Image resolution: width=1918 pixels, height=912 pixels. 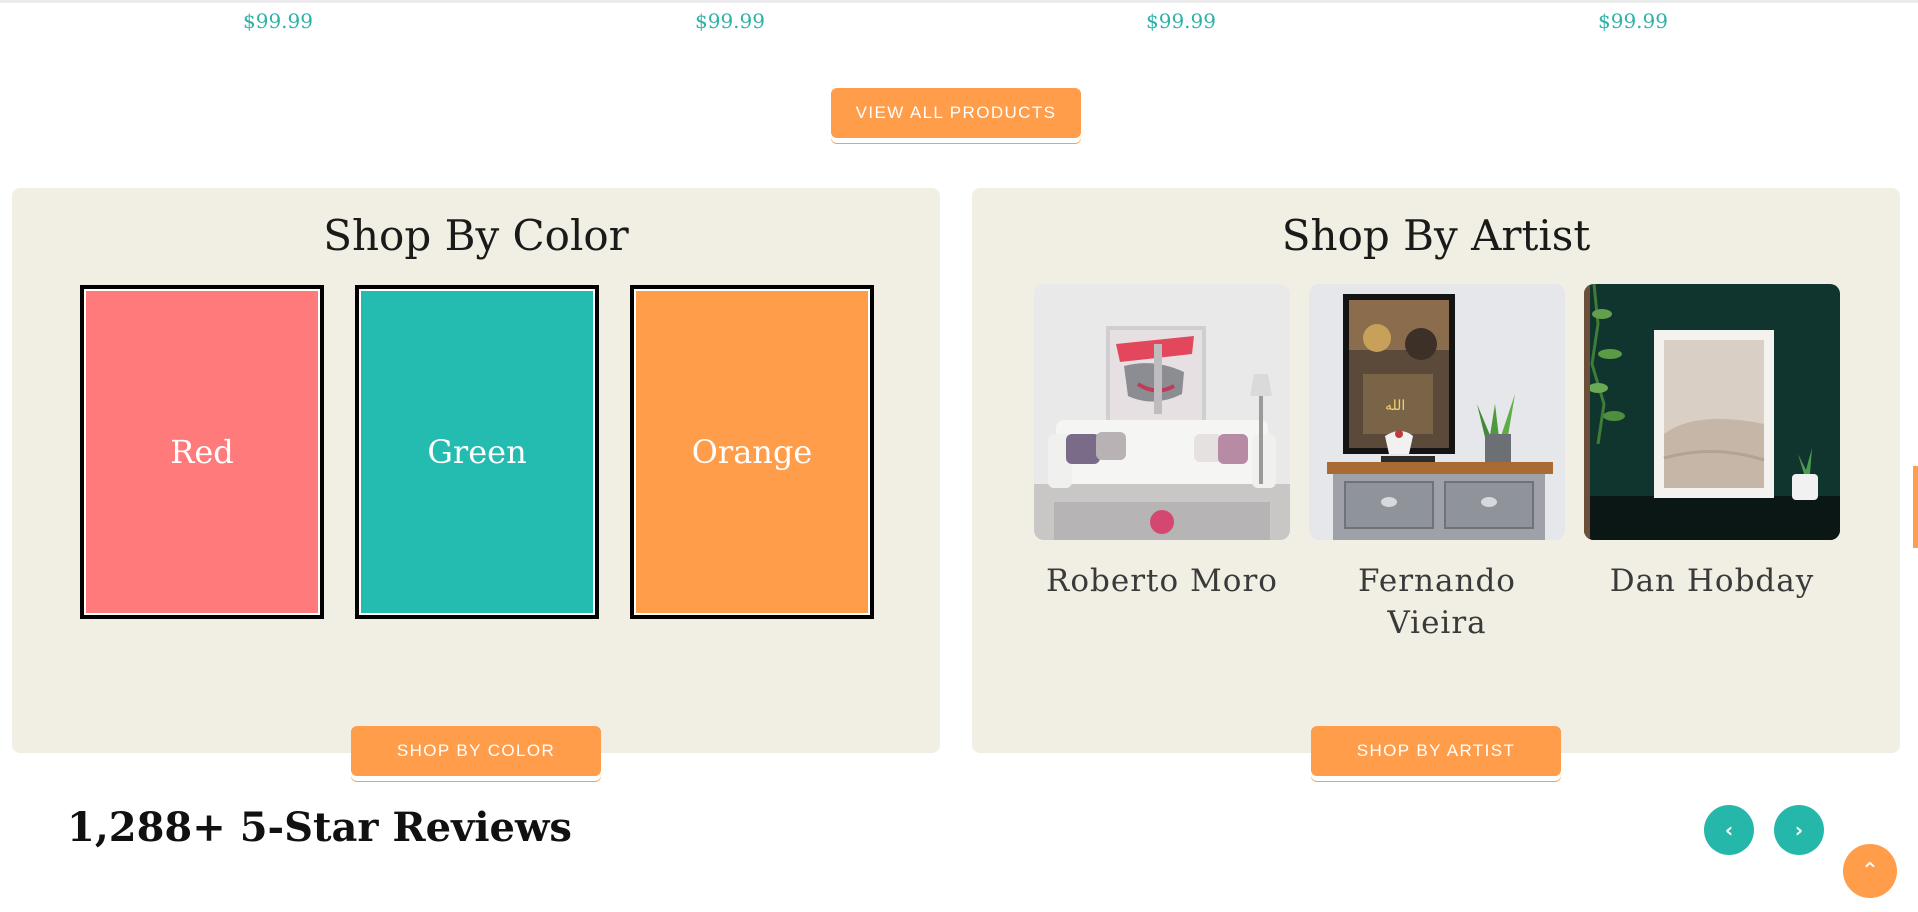 What do you see at coordinates (1712, 412) in the screenshot?
I see `artist-image-green-wall` at bounding box center [1712, 412].